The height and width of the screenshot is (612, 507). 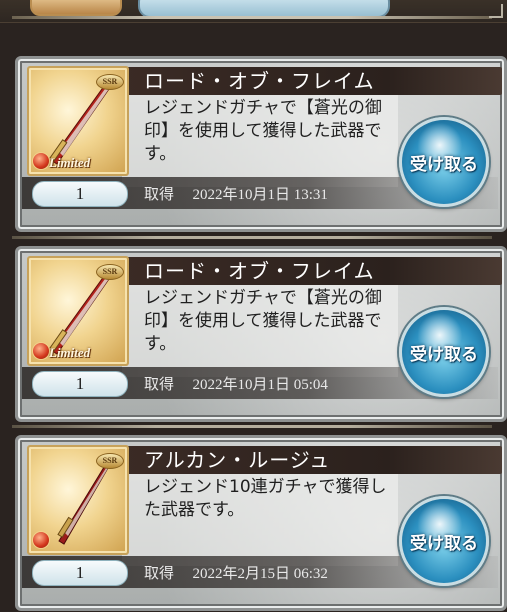 I want to click on top-divider, so click(x=252, y=17).